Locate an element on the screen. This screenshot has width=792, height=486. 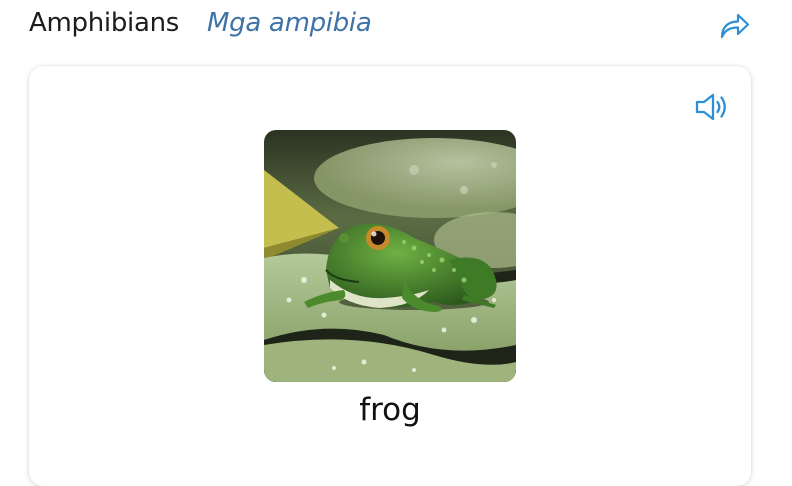
share-button is located at coordinates (734, 26).